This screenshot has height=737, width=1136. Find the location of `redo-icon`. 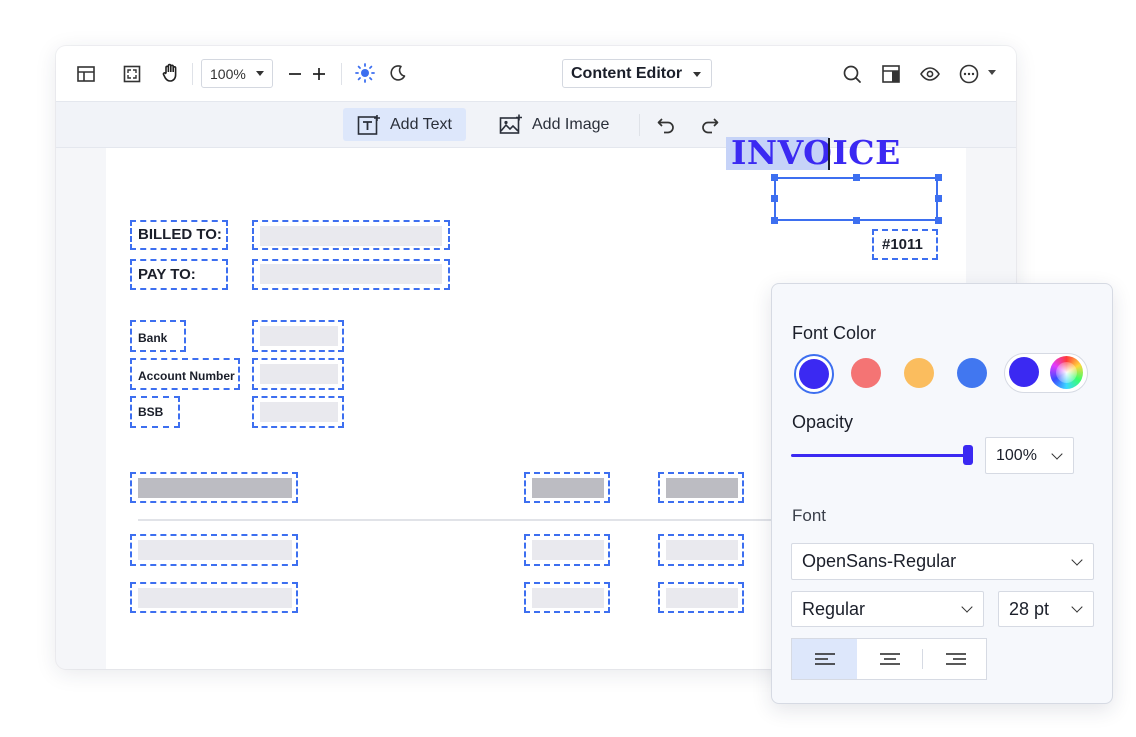

redo-icon is located at coordinates (710, 125).